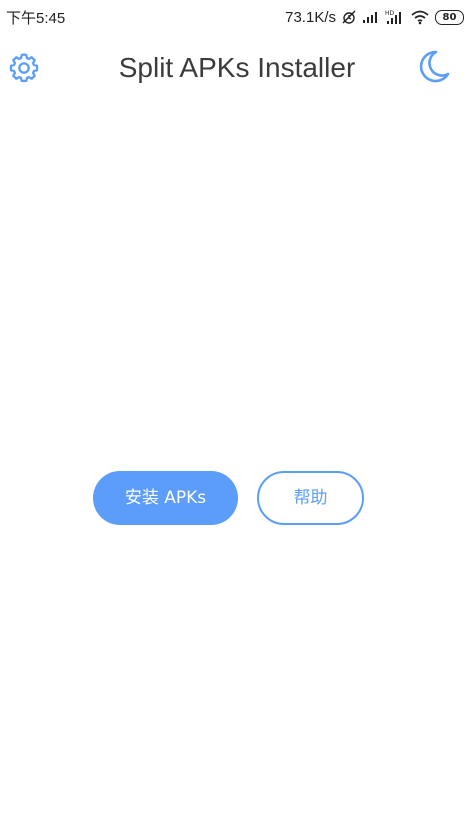  I want to click on status-icons: 73.1K/s HD 80, so click(374, 17).